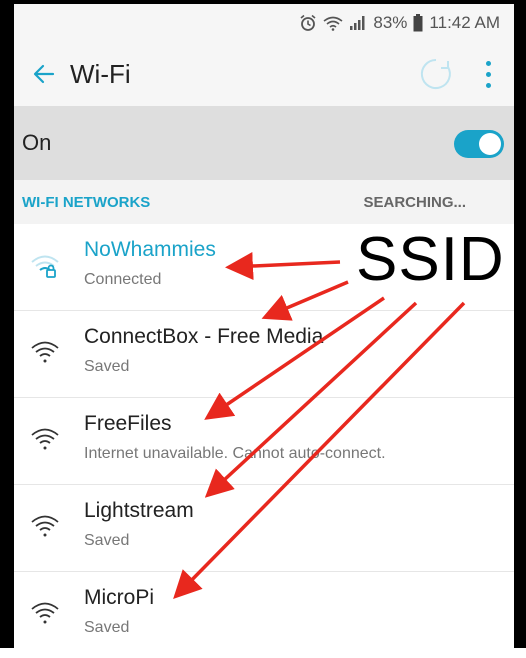 The width and height of the screenshot is (526, 658). I want to click on wifi-locked-icon, so click(45, 266).